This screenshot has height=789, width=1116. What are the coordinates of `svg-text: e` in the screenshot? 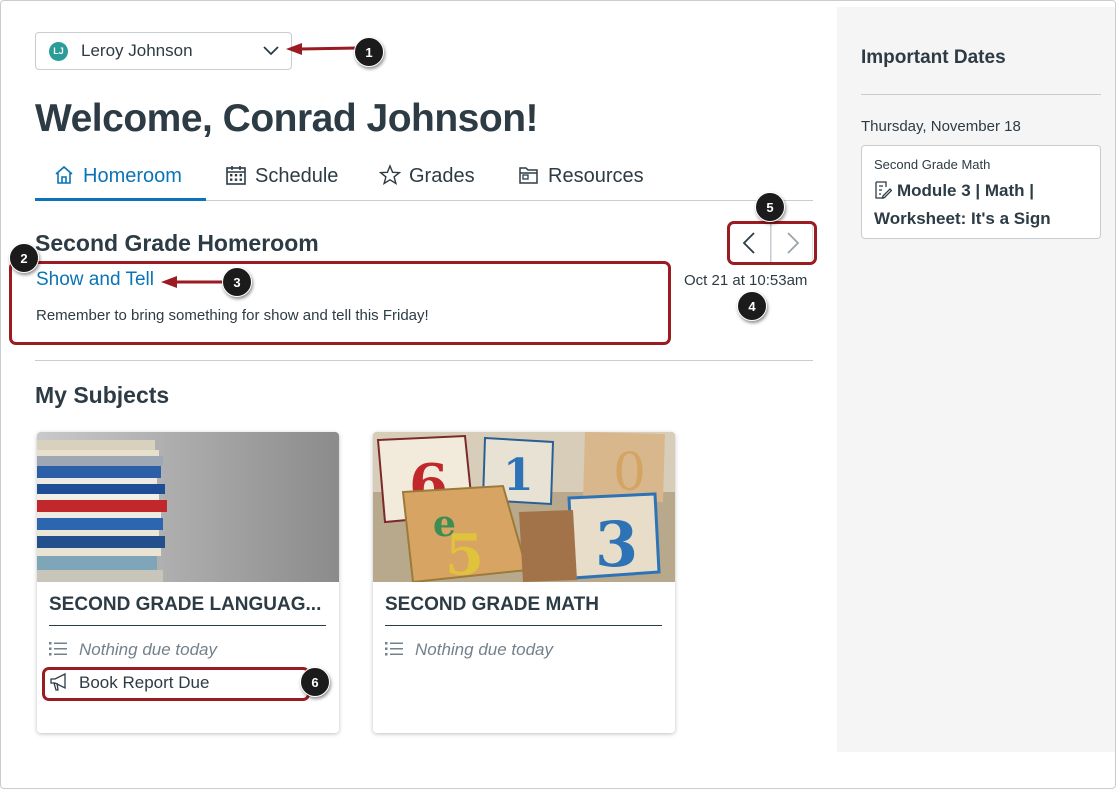 It's located at (444, 524).